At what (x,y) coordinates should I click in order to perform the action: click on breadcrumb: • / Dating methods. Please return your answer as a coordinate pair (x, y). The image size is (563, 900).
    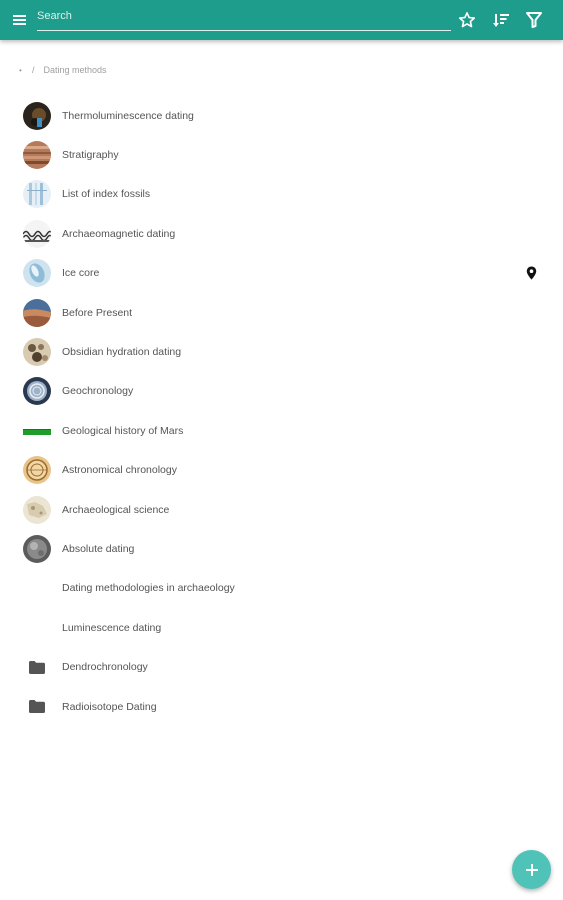
    Looking at the image, I should click on (63, 70).